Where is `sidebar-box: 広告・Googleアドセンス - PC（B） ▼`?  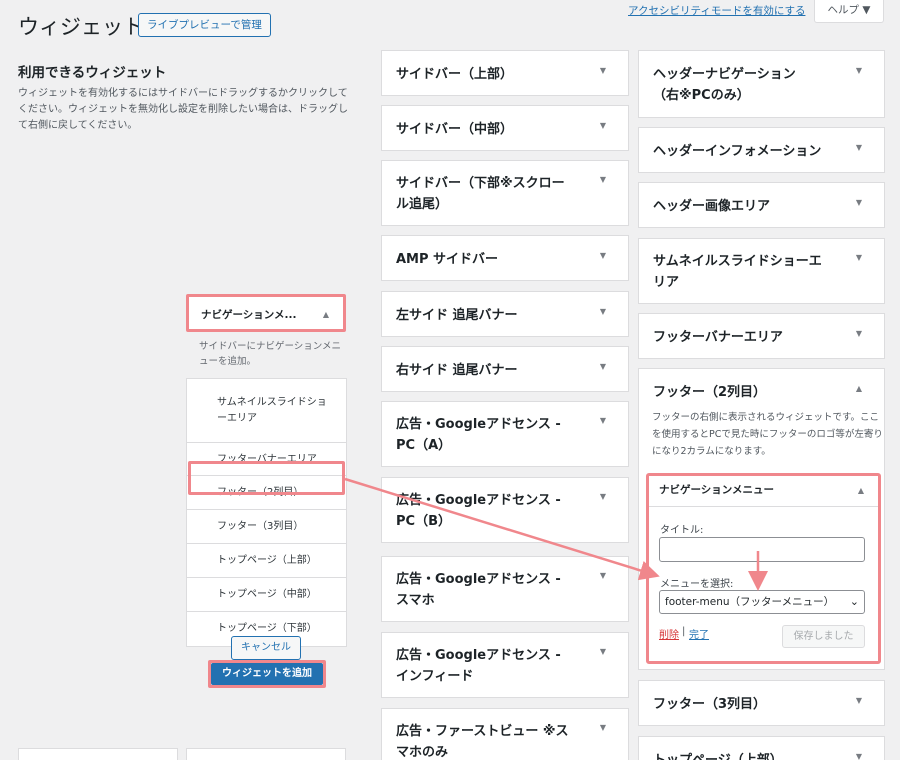
sidebar-box: 広告・Googleアドセンス - PC（B） ▼ is located at coordinates (505, 510).